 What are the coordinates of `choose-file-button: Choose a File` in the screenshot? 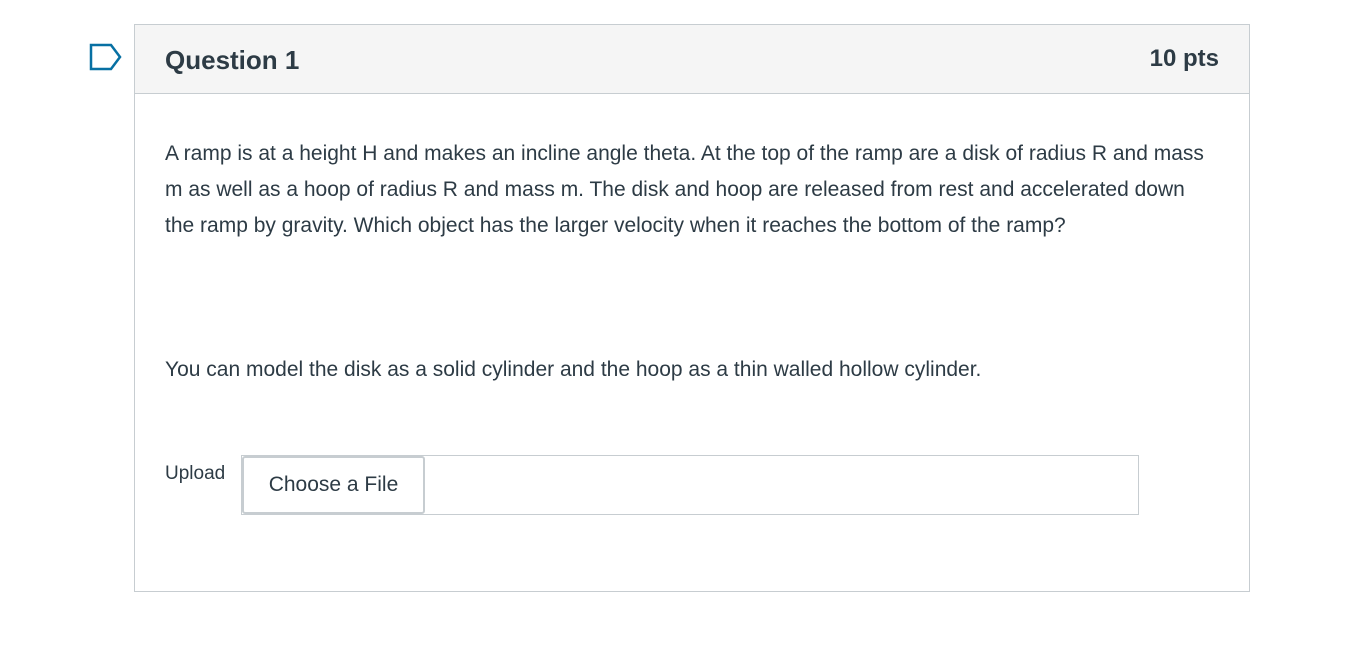 It's located at (333, 485).